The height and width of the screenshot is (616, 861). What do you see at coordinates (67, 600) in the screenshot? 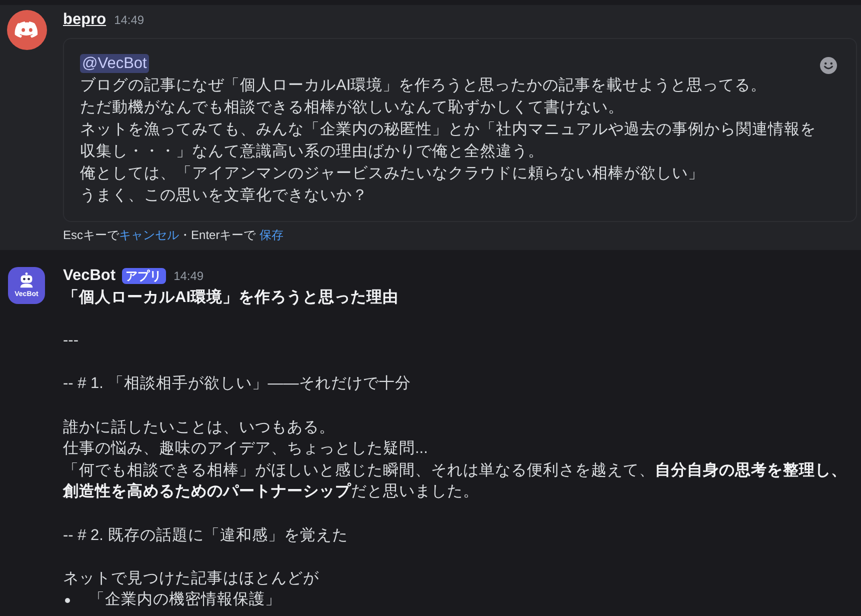
I see `bullet-icon` at bounding box center [67, 600].